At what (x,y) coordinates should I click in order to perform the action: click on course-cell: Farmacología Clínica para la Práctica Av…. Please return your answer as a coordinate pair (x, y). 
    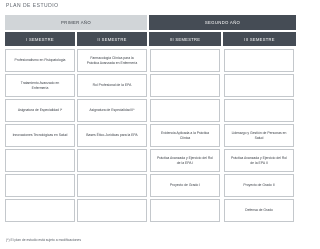
    Looking at the image, I should click on (112, 60).